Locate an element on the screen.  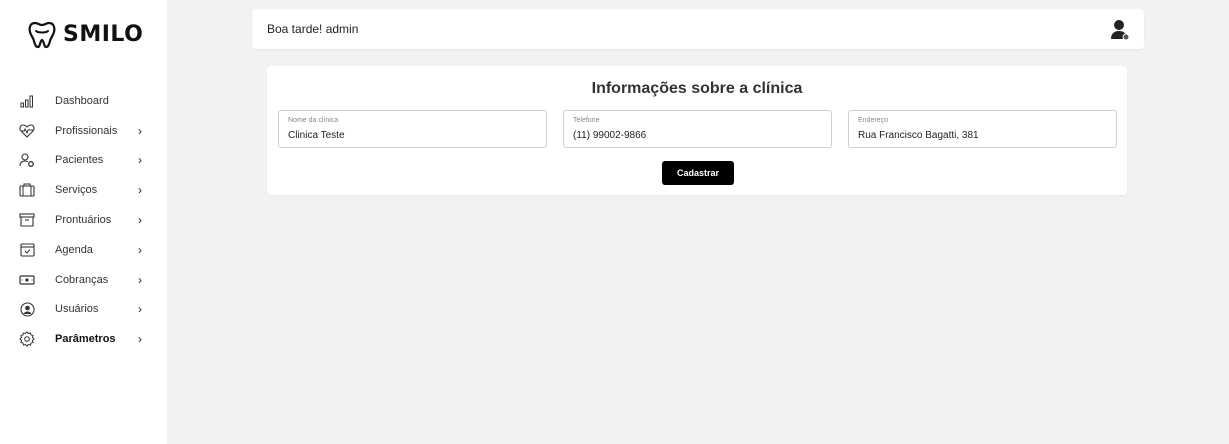
sidebar-item-usuarios: Usuários › is located at coordinates (83, 310).